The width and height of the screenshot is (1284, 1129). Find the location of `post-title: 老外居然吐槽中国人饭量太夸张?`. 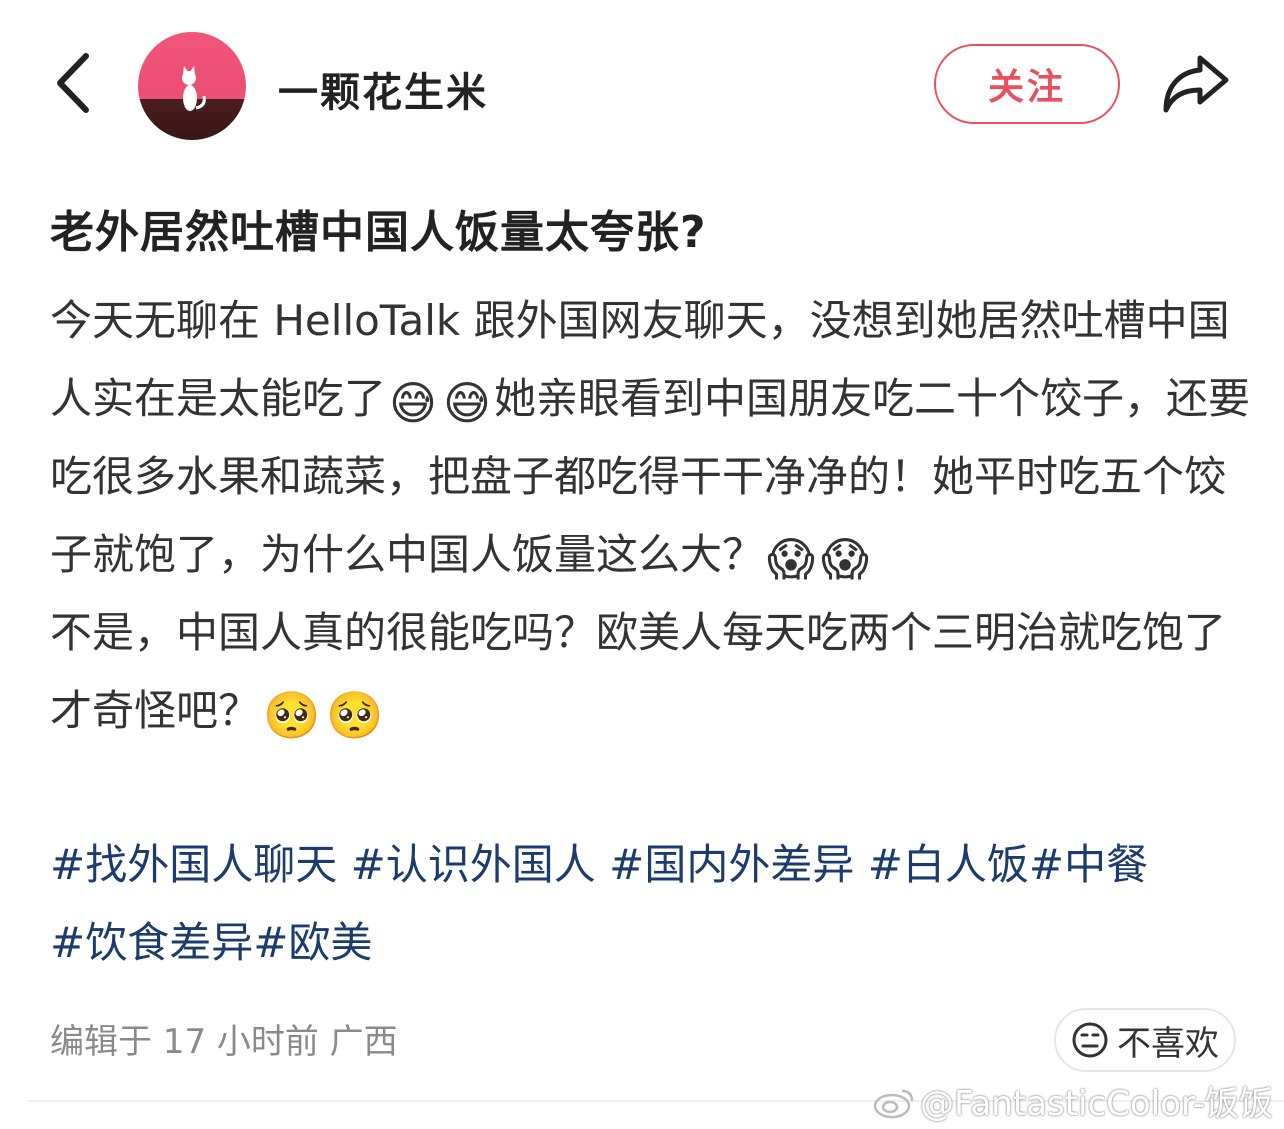

post-title: 老外居然吐槽中国人饭量太夸张? is located at coordinates (378, 232).